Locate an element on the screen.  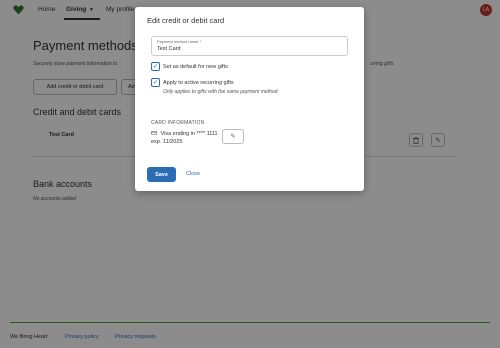
card-expiry-text: exp. 11/2025 is located at coordinates (167, 142).